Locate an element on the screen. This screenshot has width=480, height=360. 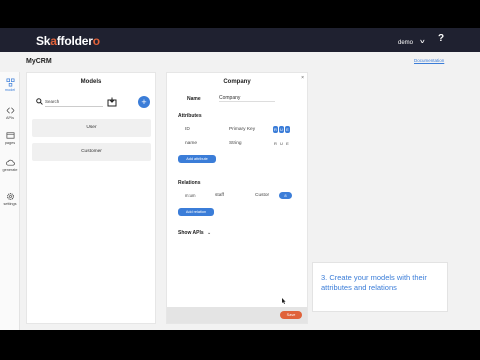
models-title: Models is located at coordinates (91, 82).